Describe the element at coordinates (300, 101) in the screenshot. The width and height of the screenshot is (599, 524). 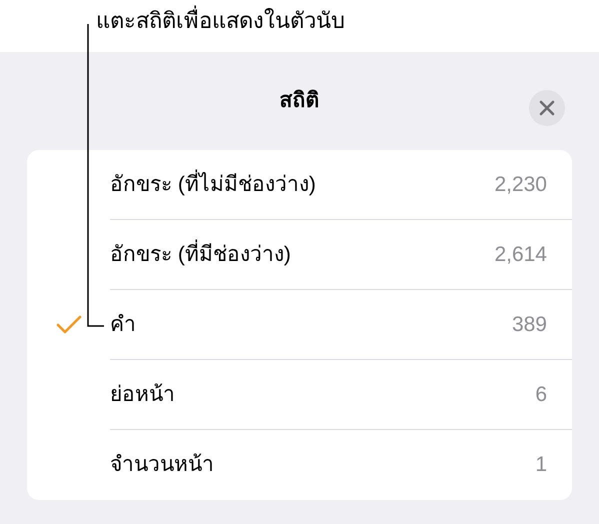
I see `panel-title: สถิติ` at that location.